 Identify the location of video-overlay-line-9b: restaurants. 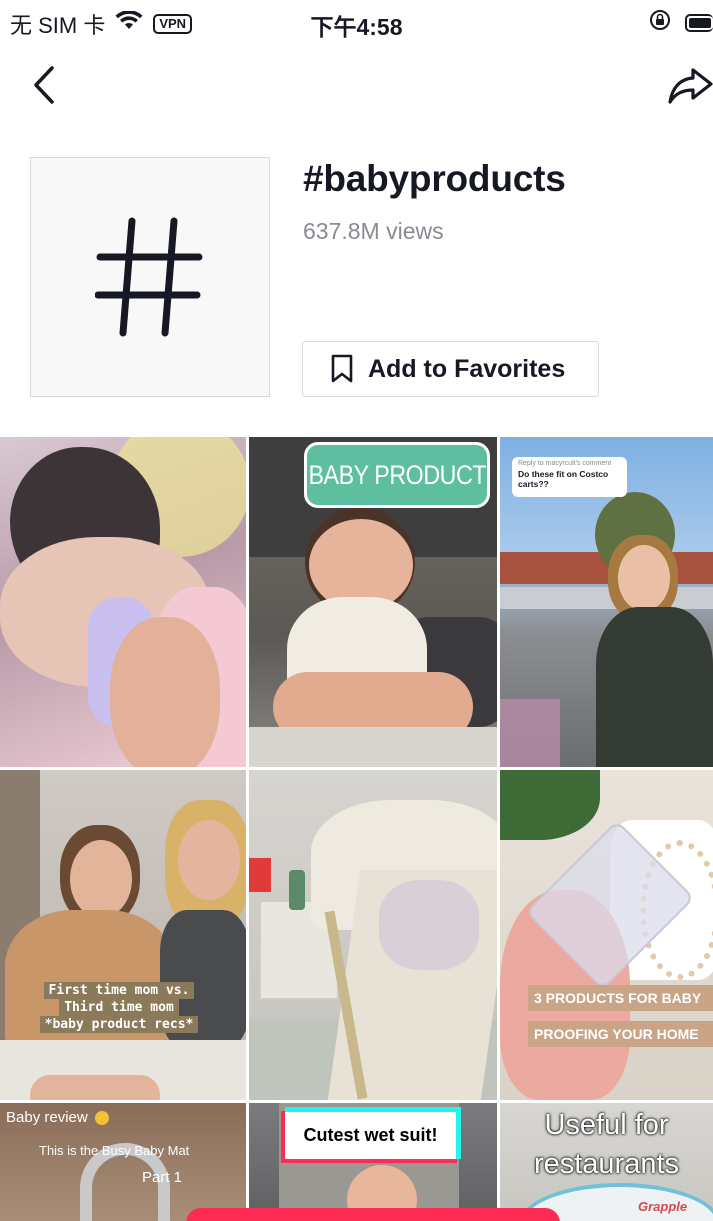
(606, 1164).